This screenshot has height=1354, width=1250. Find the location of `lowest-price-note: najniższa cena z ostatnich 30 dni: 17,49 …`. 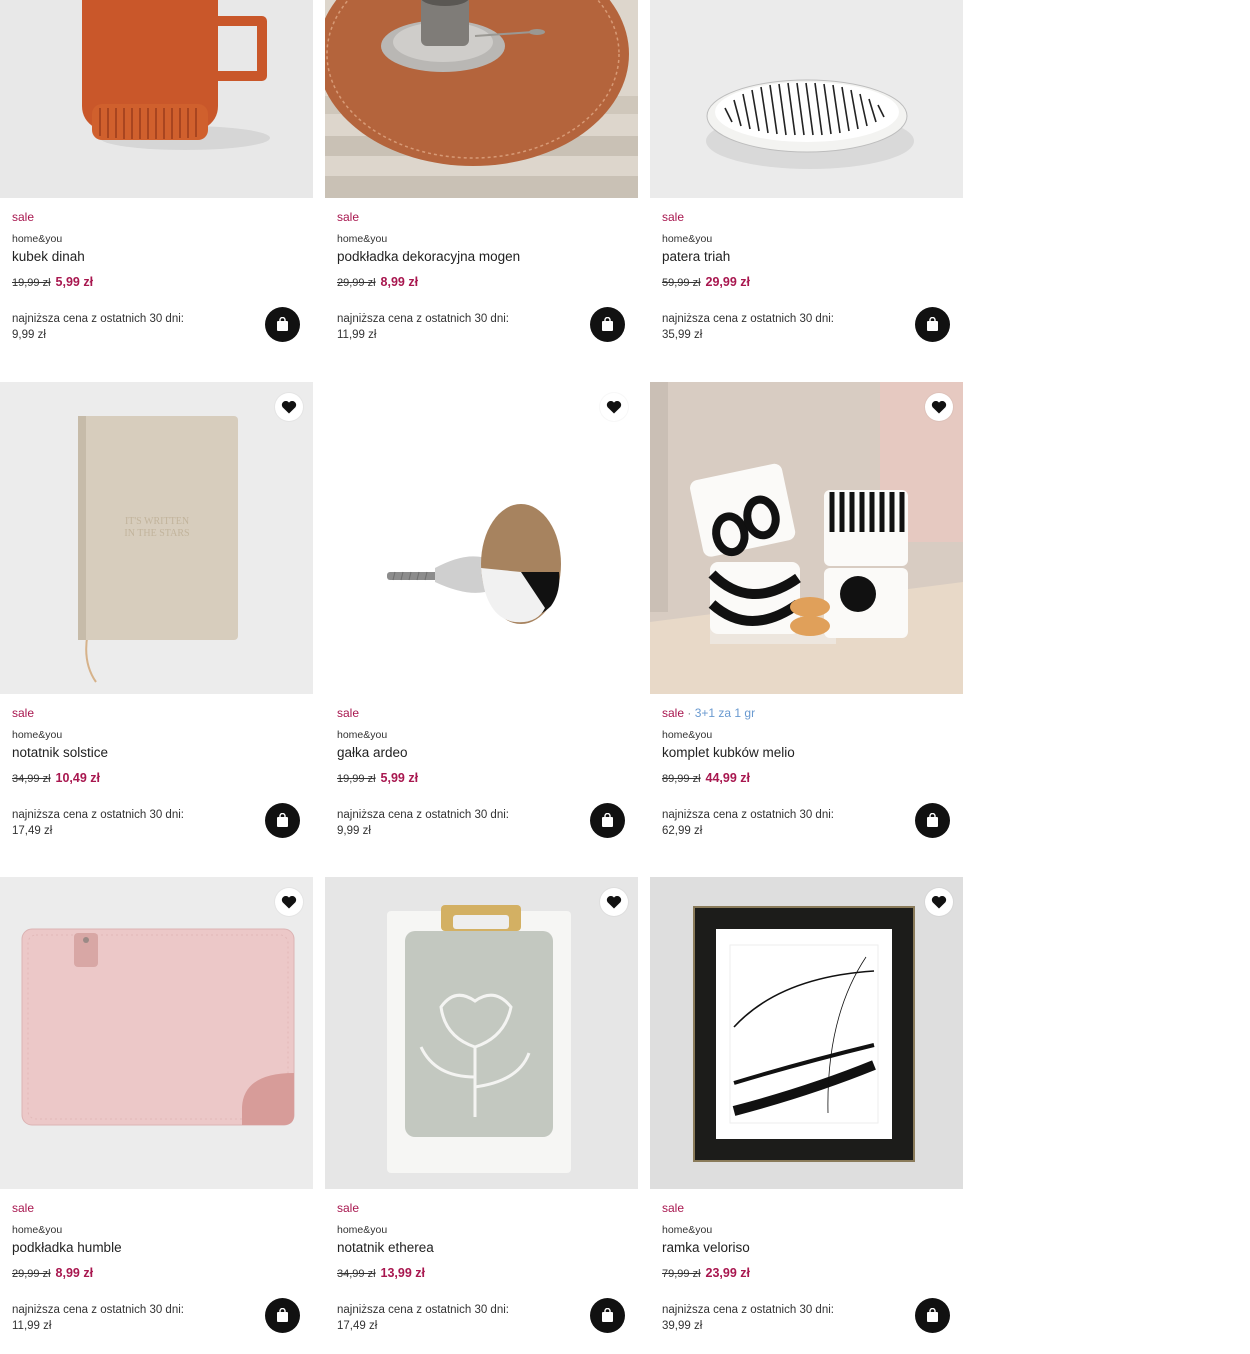

lowest-price-note: najniższa cena z ostatnich 30 dni: 17,49 … is located at coordinates (98, 823).